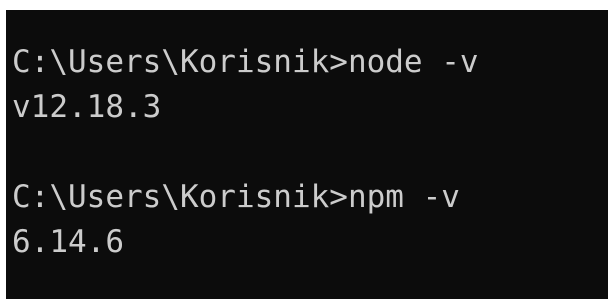  What do you see at coordinates (236, 197) in the screenshot?
I see `command-line-npm: C:\Users\Korisnik>npm -v` at bounding box center [236, 197].